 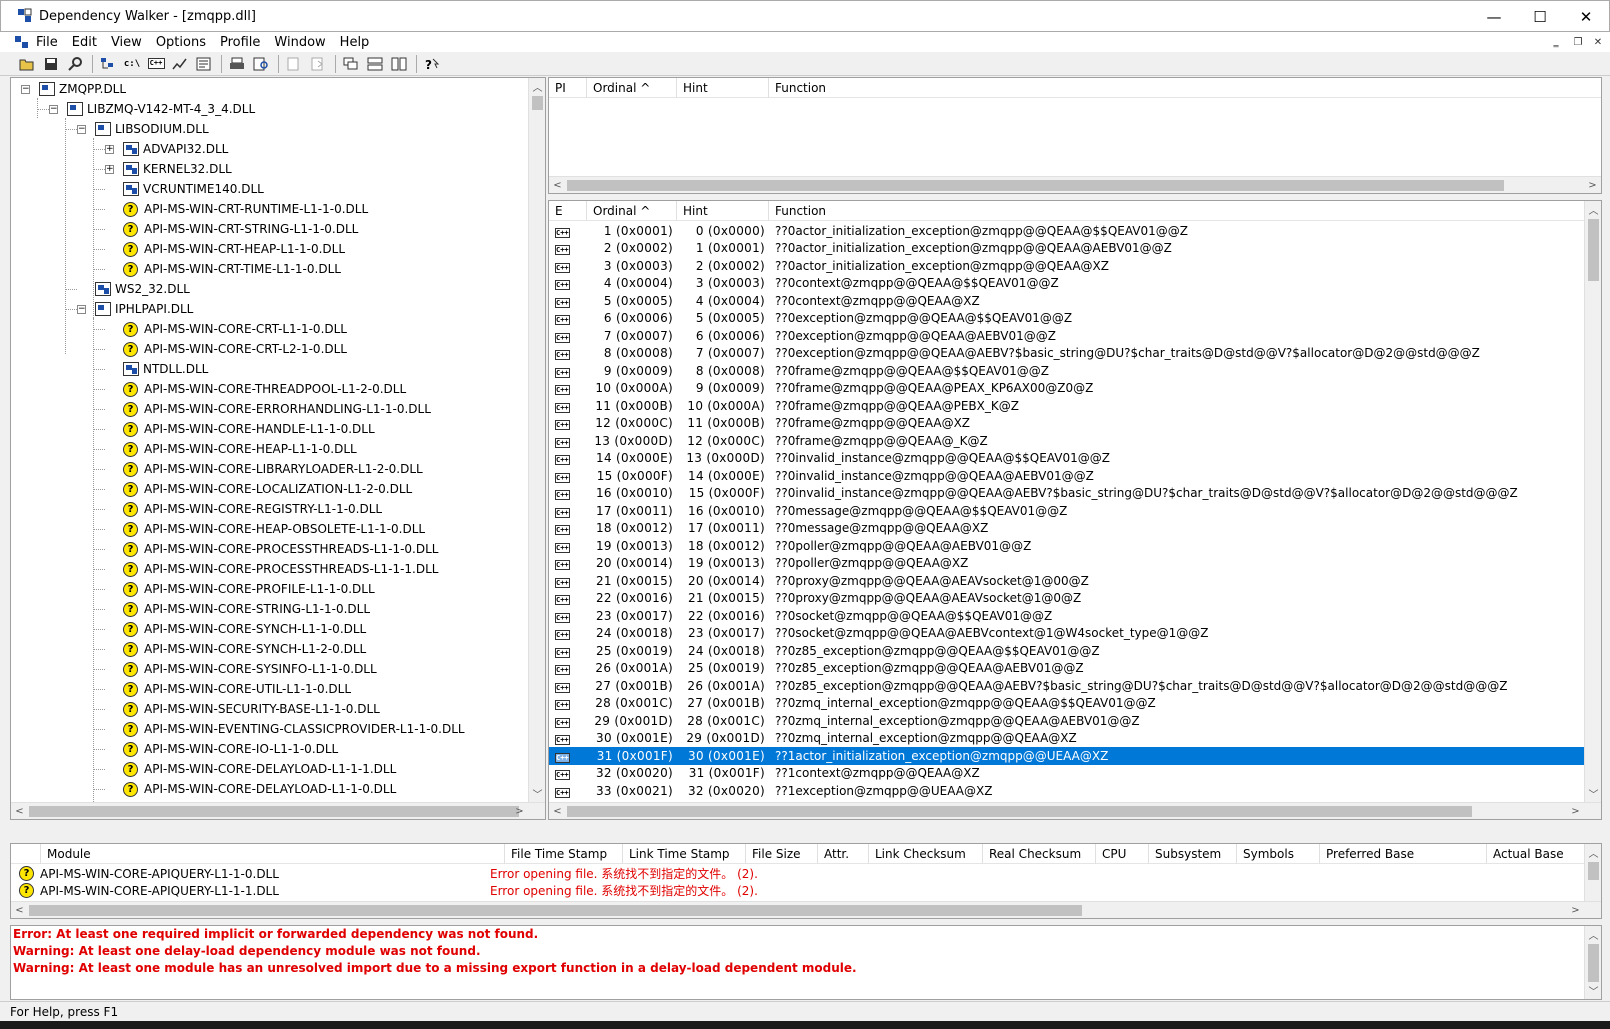 I want to click on find-text-icon, so click(x=261, y=64).